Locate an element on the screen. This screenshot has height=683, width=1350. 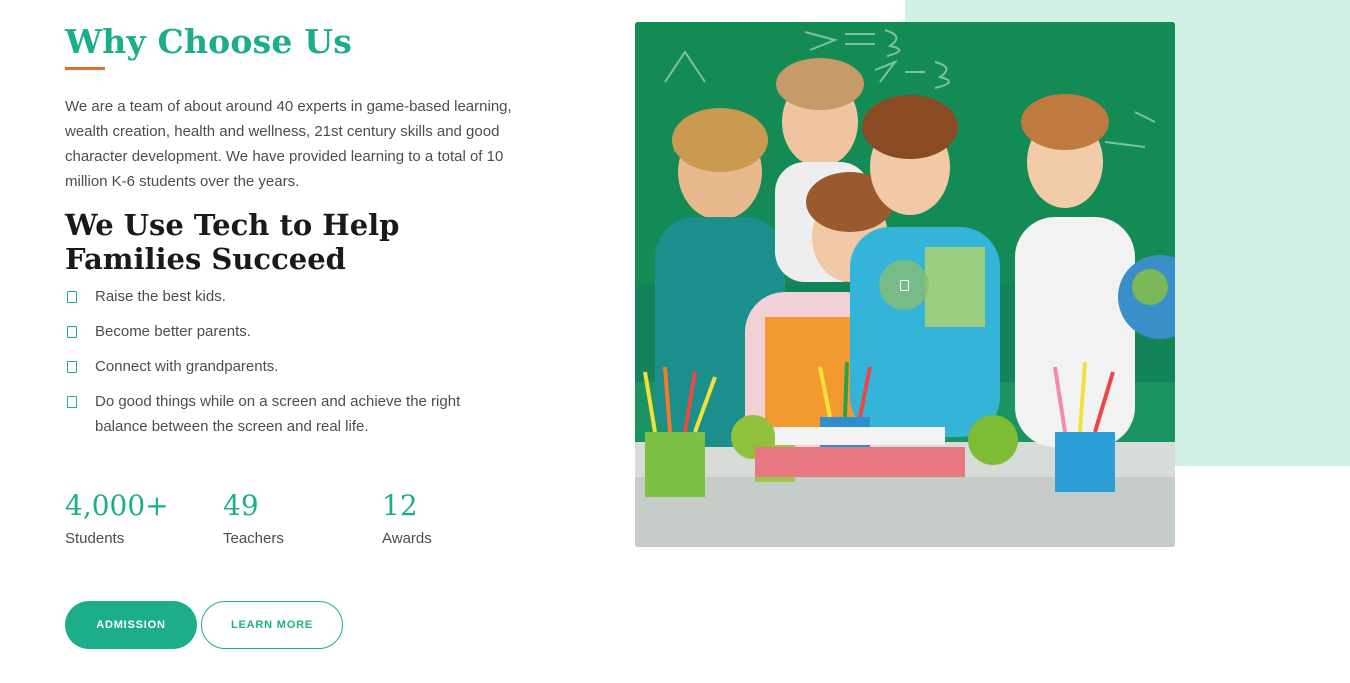
feature-text: Become better parents. is located at coordinates (173, 331).